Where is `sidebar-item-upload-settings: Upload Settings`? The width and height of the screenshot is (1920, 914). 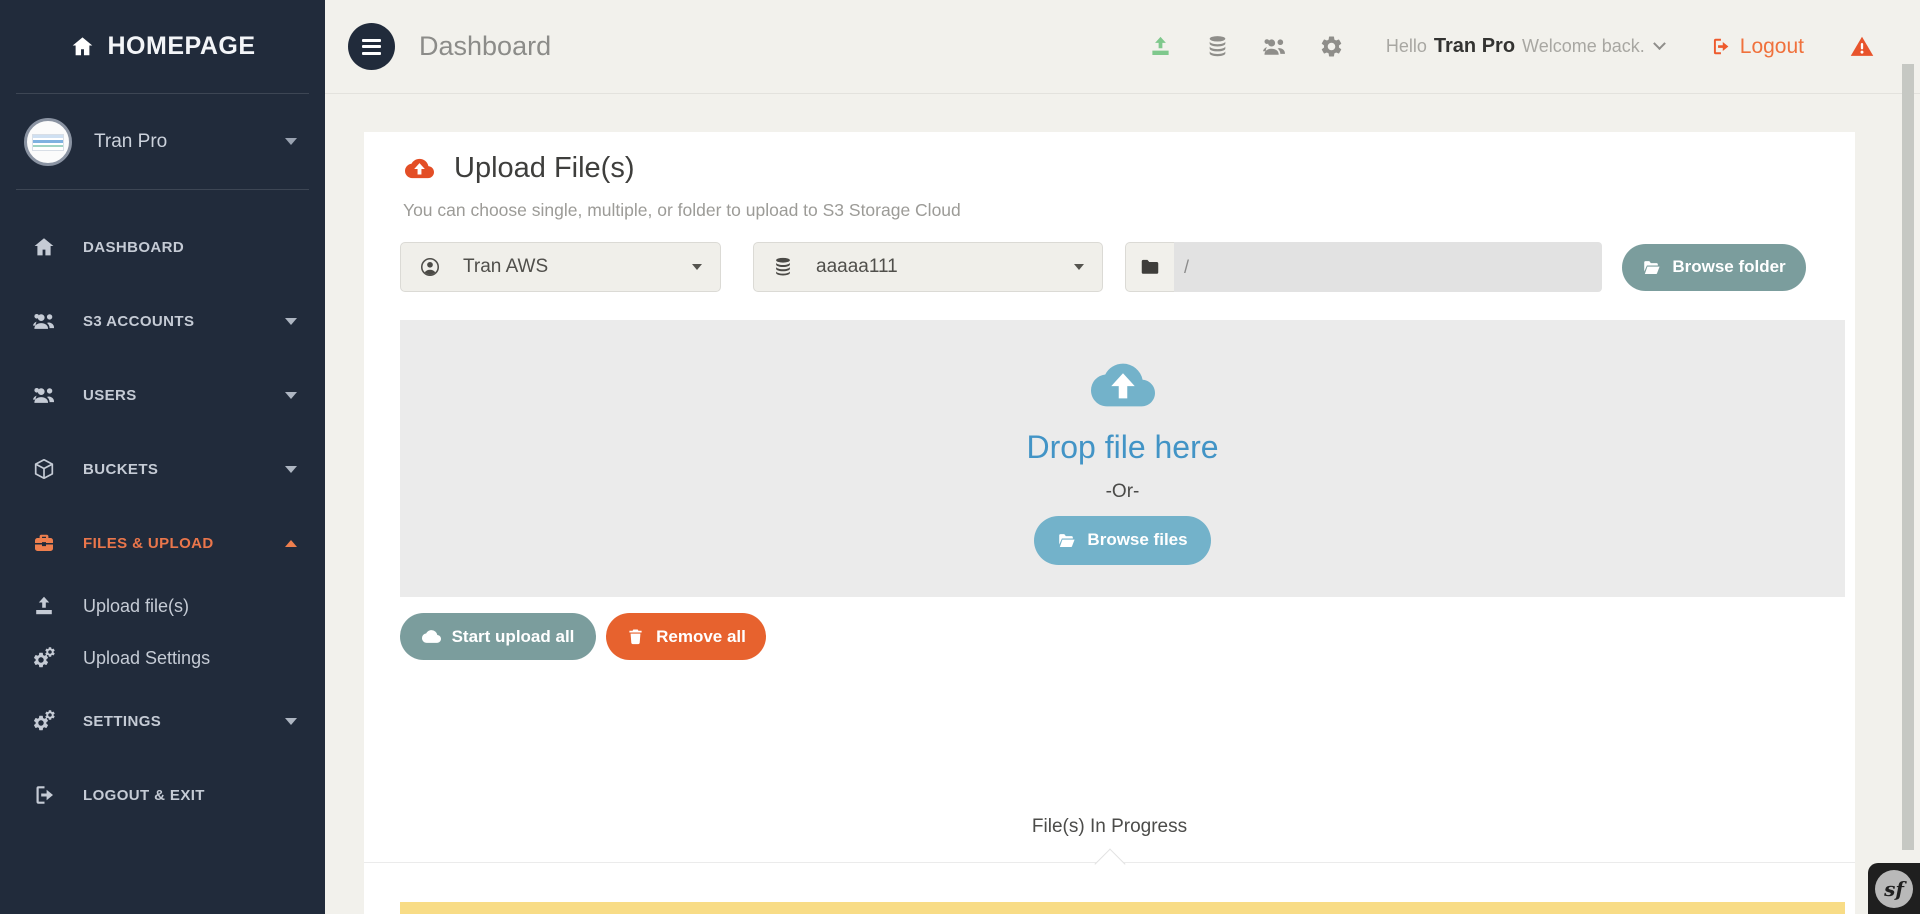 sidebar-item-upload-settings: Upload Settings is located at coordinates (162, 658).